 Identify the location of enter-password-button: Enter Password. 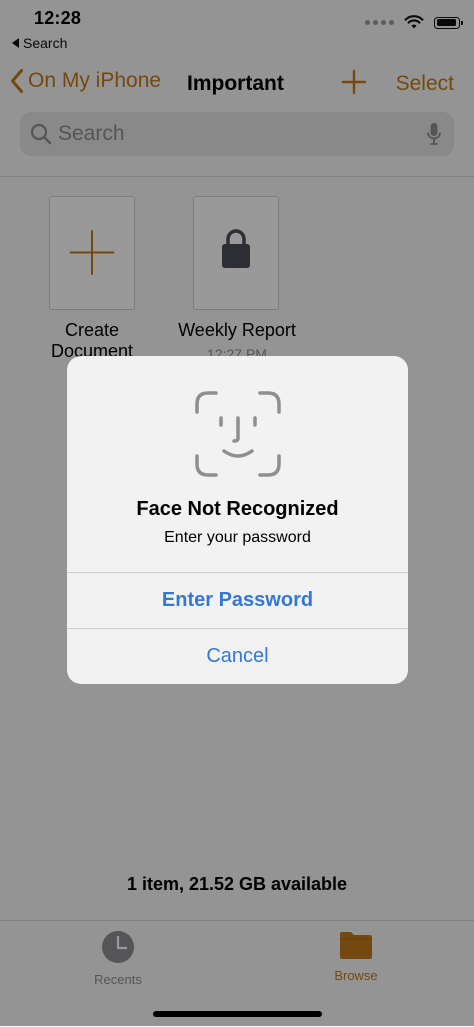
(237, 600).